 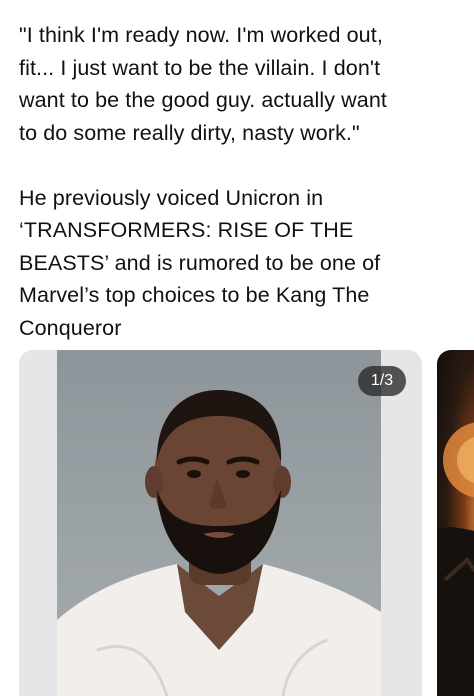 I want to click on body-line: Conqueror, so click(x=70, y=327).